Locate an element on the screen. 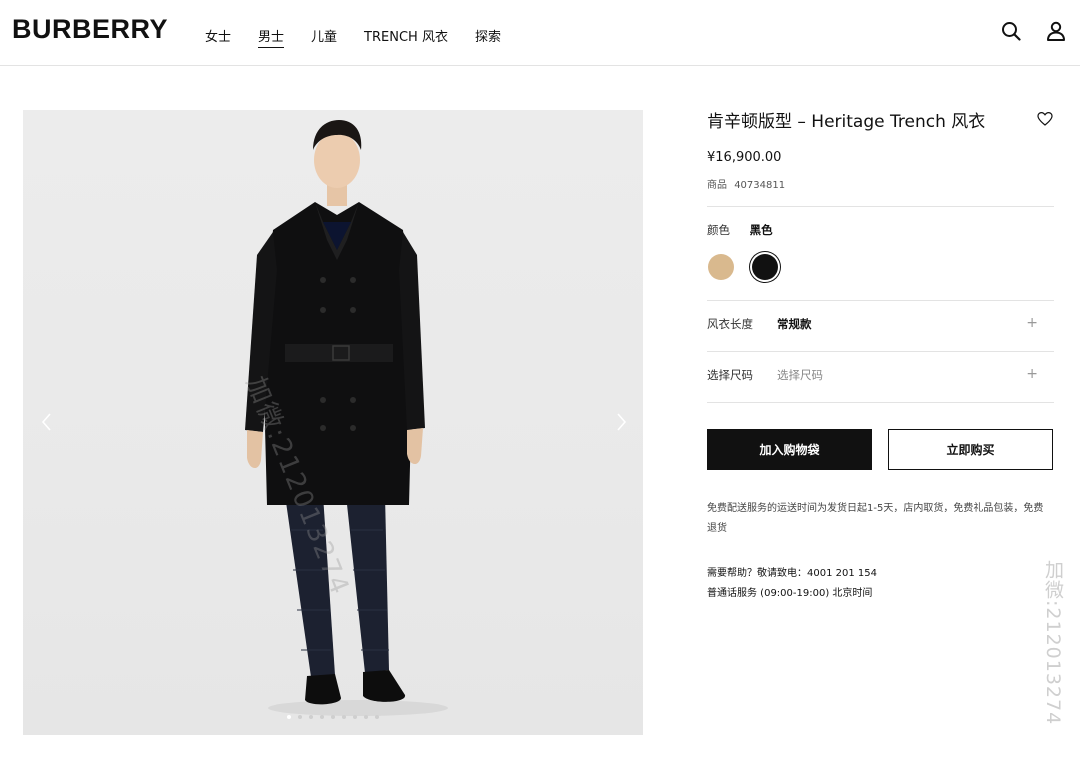 The width and height of the screenshot is (1080, 771). sku-label: 商品 is located at coordinates (717, 185).